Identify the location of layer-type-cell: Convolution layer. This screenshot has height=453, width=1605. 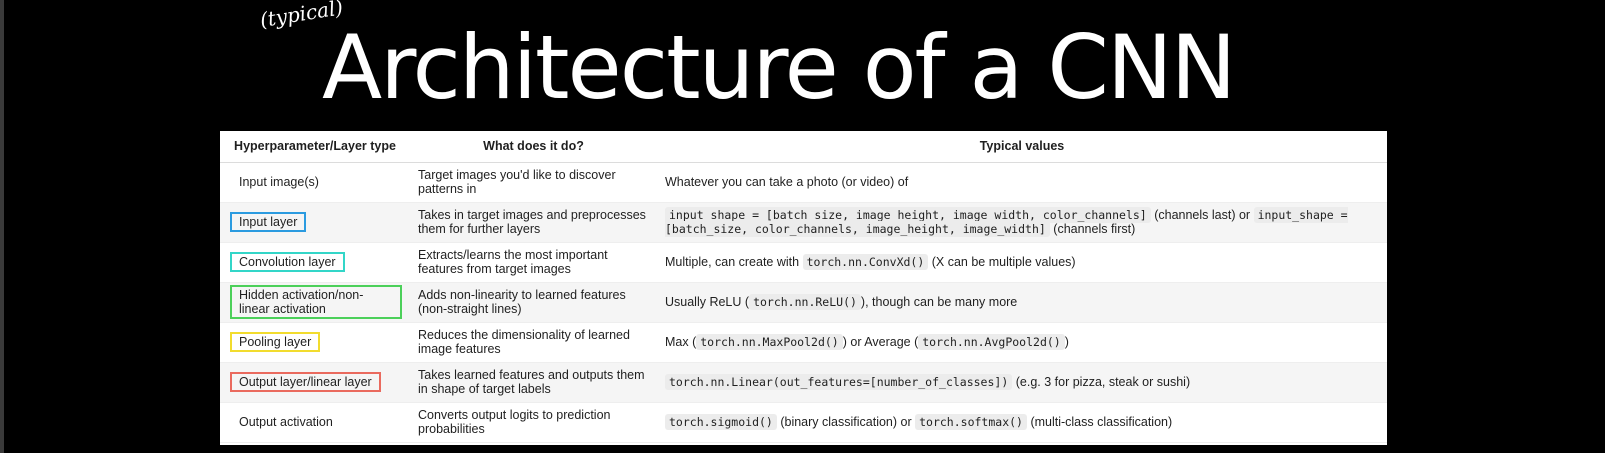
(315, 262).